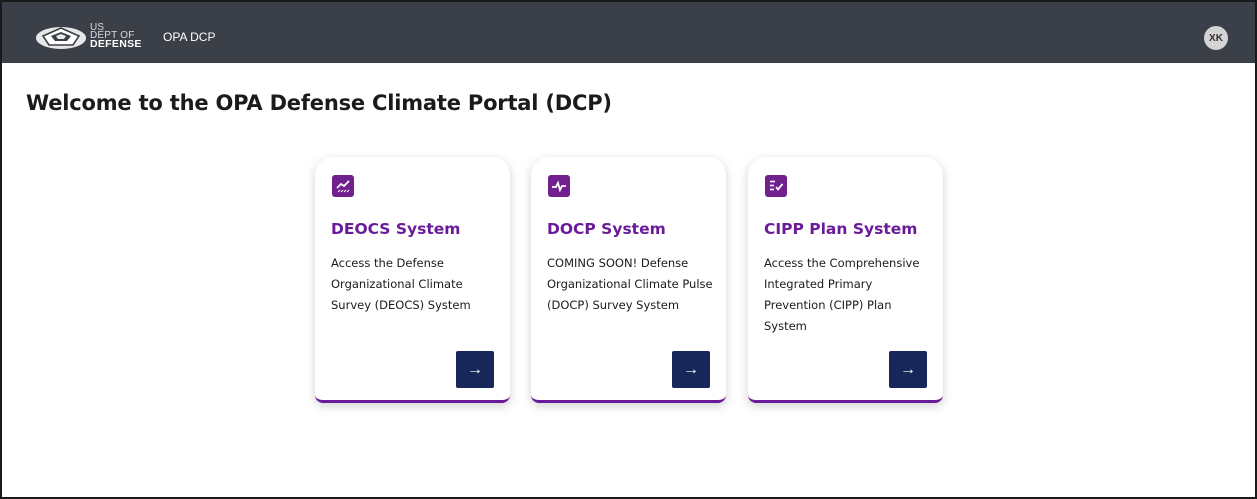  I want to click on dod-logo: US DEPT OF DEFENSE, so click(91, 36).